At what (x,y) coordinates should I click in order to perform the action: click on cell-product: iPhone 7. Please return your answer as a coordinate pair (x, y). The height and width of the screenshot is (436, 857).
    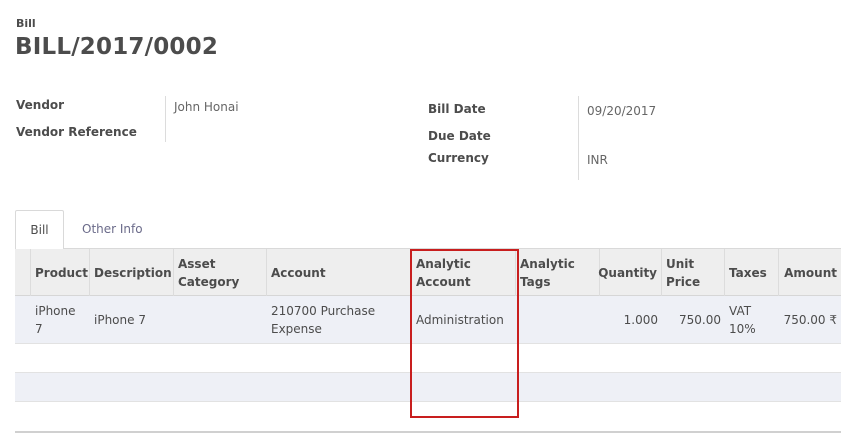
    Looking at the image, I should click on (55, 320).